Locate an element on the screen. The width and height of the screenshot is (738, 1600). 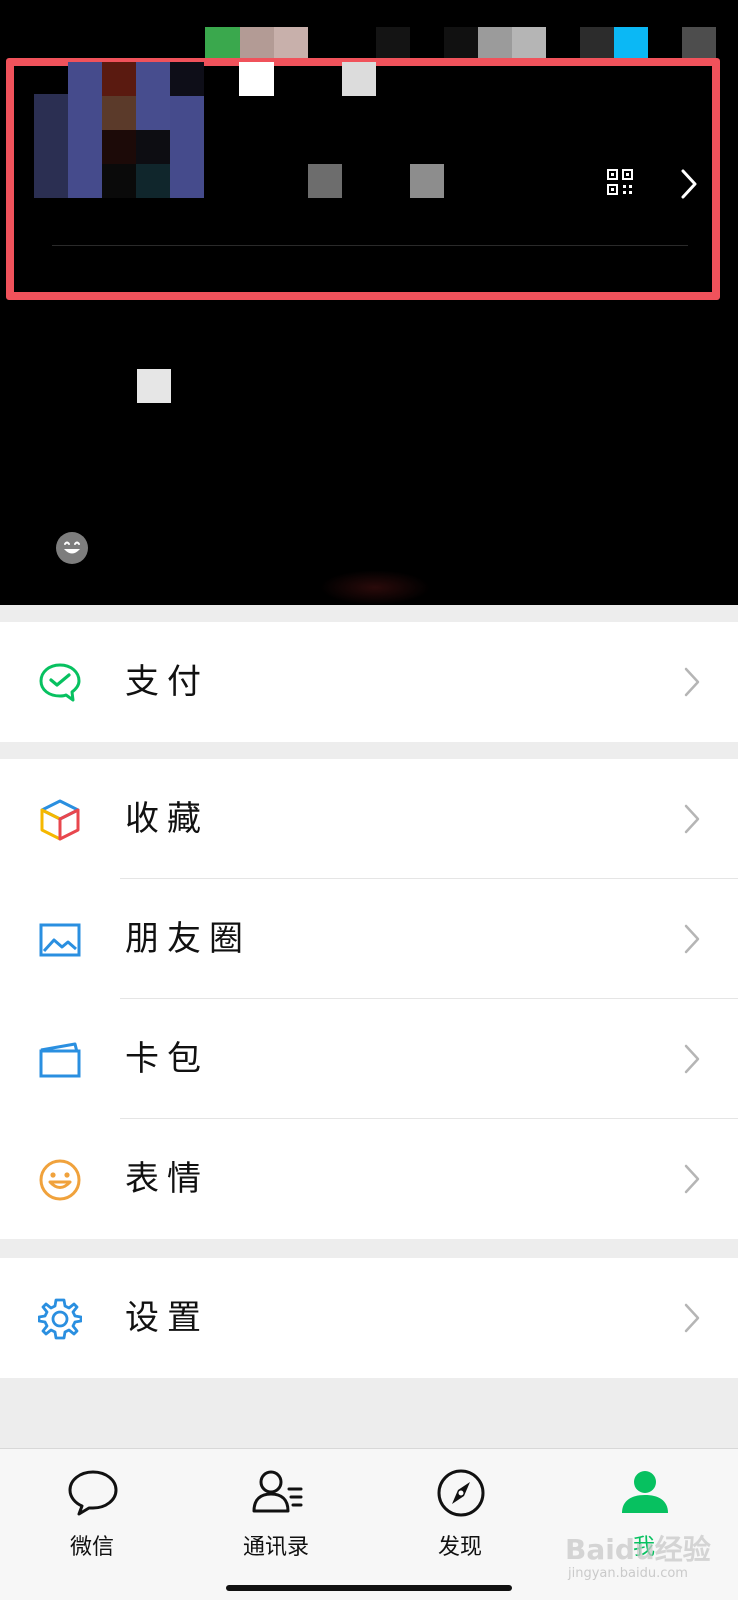
home-indicator is located at coordinates (369, 1588).